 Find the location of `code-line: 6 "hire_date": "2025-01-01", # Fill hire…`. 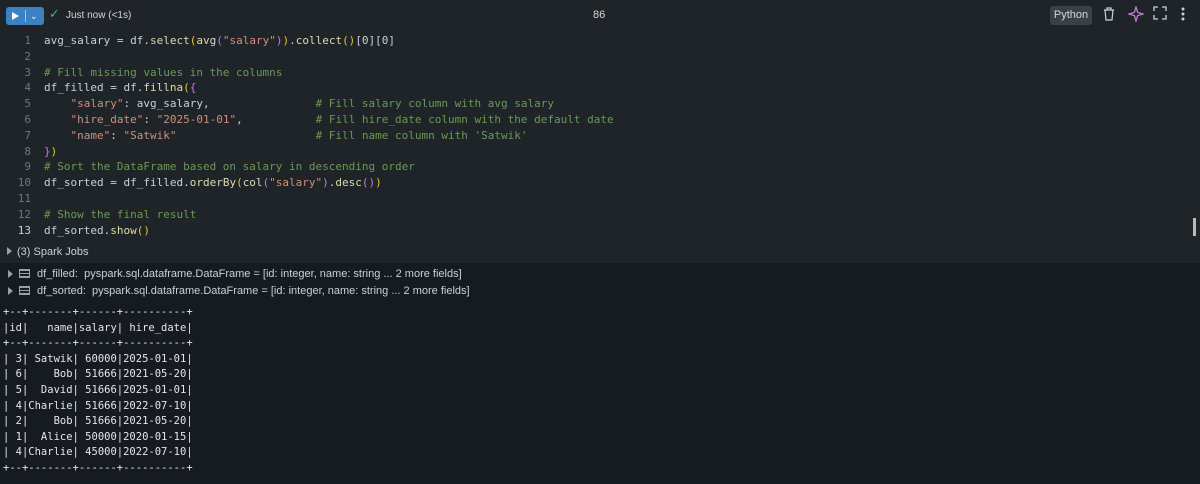

code-line: 6 "hire_date": "2025-01-01", # Fill hire… is located at coordinates (595, 120).